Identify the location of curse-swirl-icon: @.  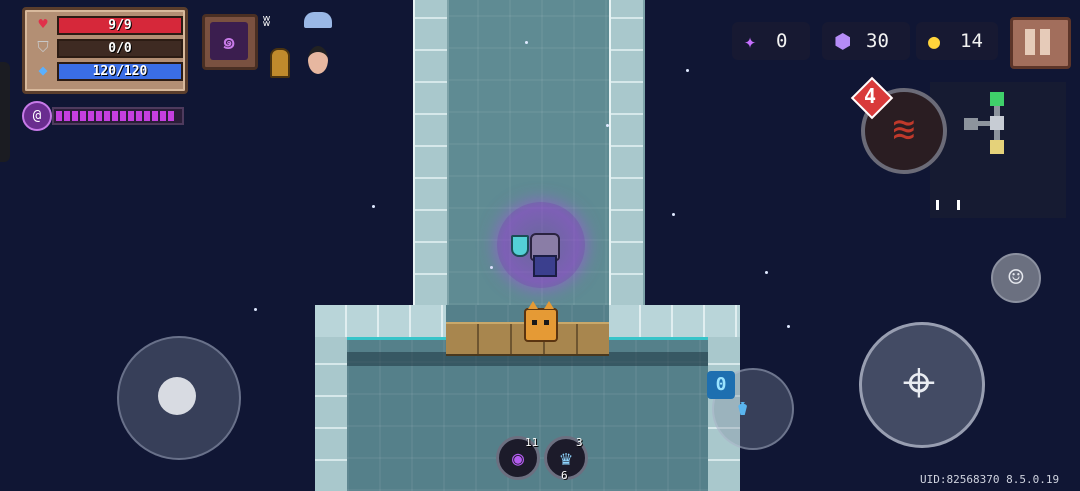
(37, 116).